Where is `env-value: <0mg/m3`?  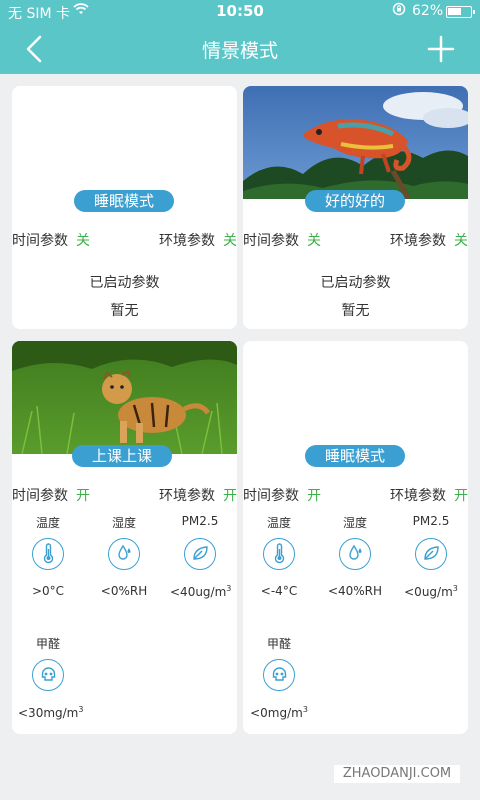 env-value: <0mg/m3 is located at coordinates (279, 712).